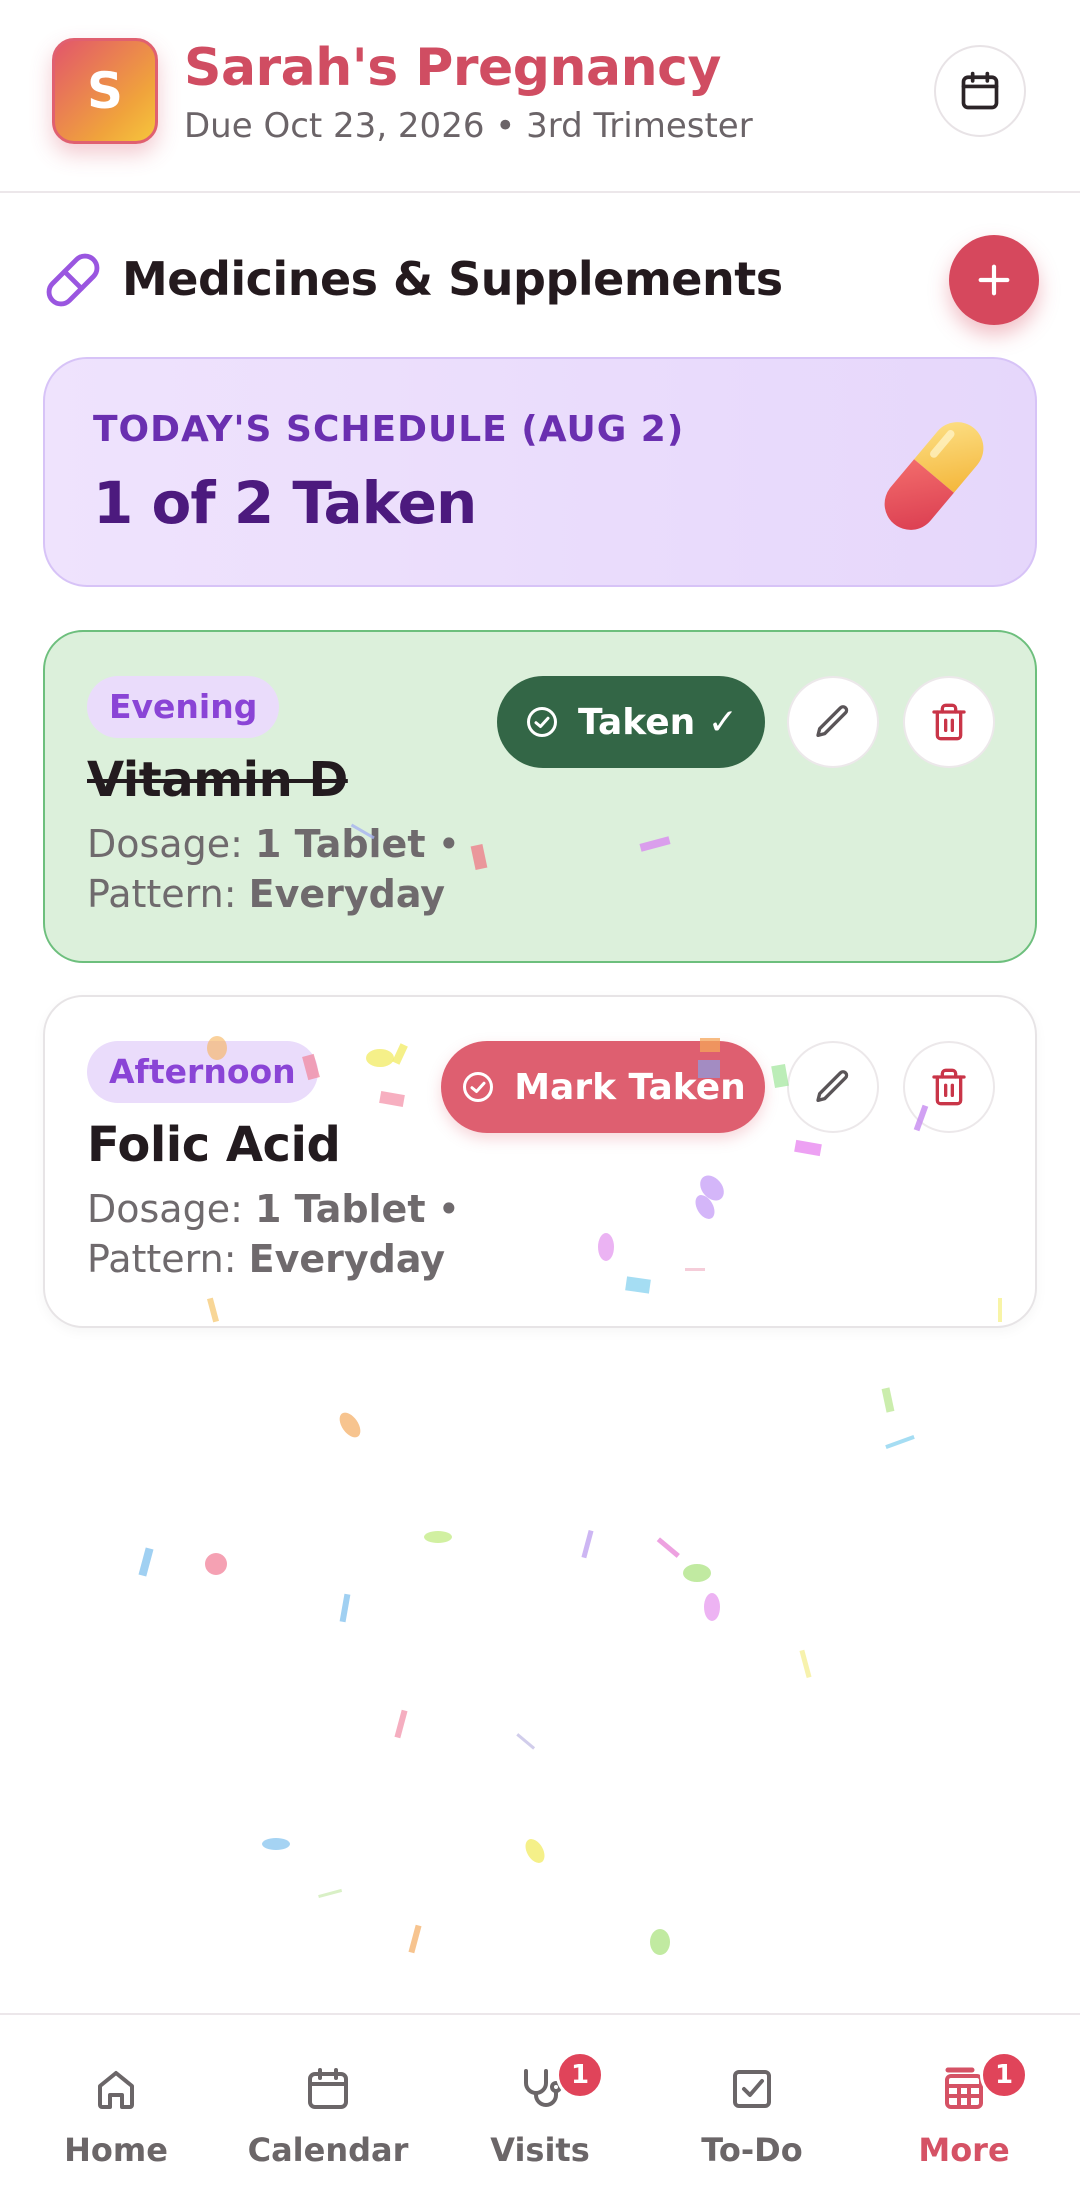  I want to click on calendar-button, so click(980, 91).